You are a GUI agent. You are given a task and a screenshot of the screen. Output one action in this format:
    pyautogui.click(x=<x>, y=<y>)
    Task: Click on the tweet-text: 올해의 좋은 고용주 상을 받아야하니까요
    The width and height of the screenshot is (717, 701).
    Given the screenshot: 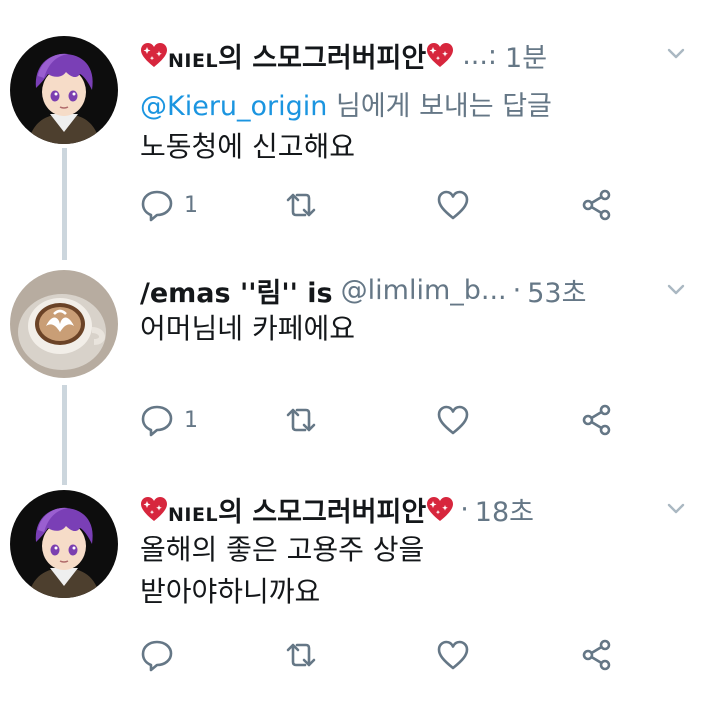 What is the action you would take?
    pyautogui.click(x=282, y=570)
    